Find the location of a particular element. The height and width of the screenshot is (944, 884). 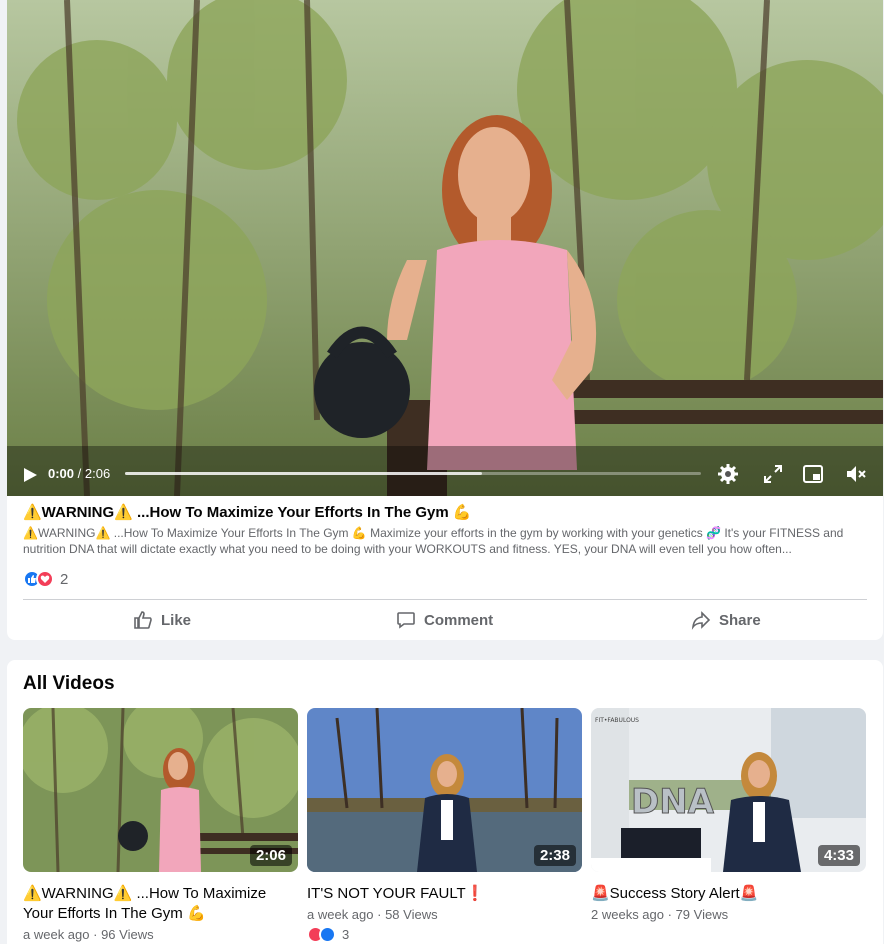

video-time: 0:00 / 2:06 is located at coordinates (79, 473).